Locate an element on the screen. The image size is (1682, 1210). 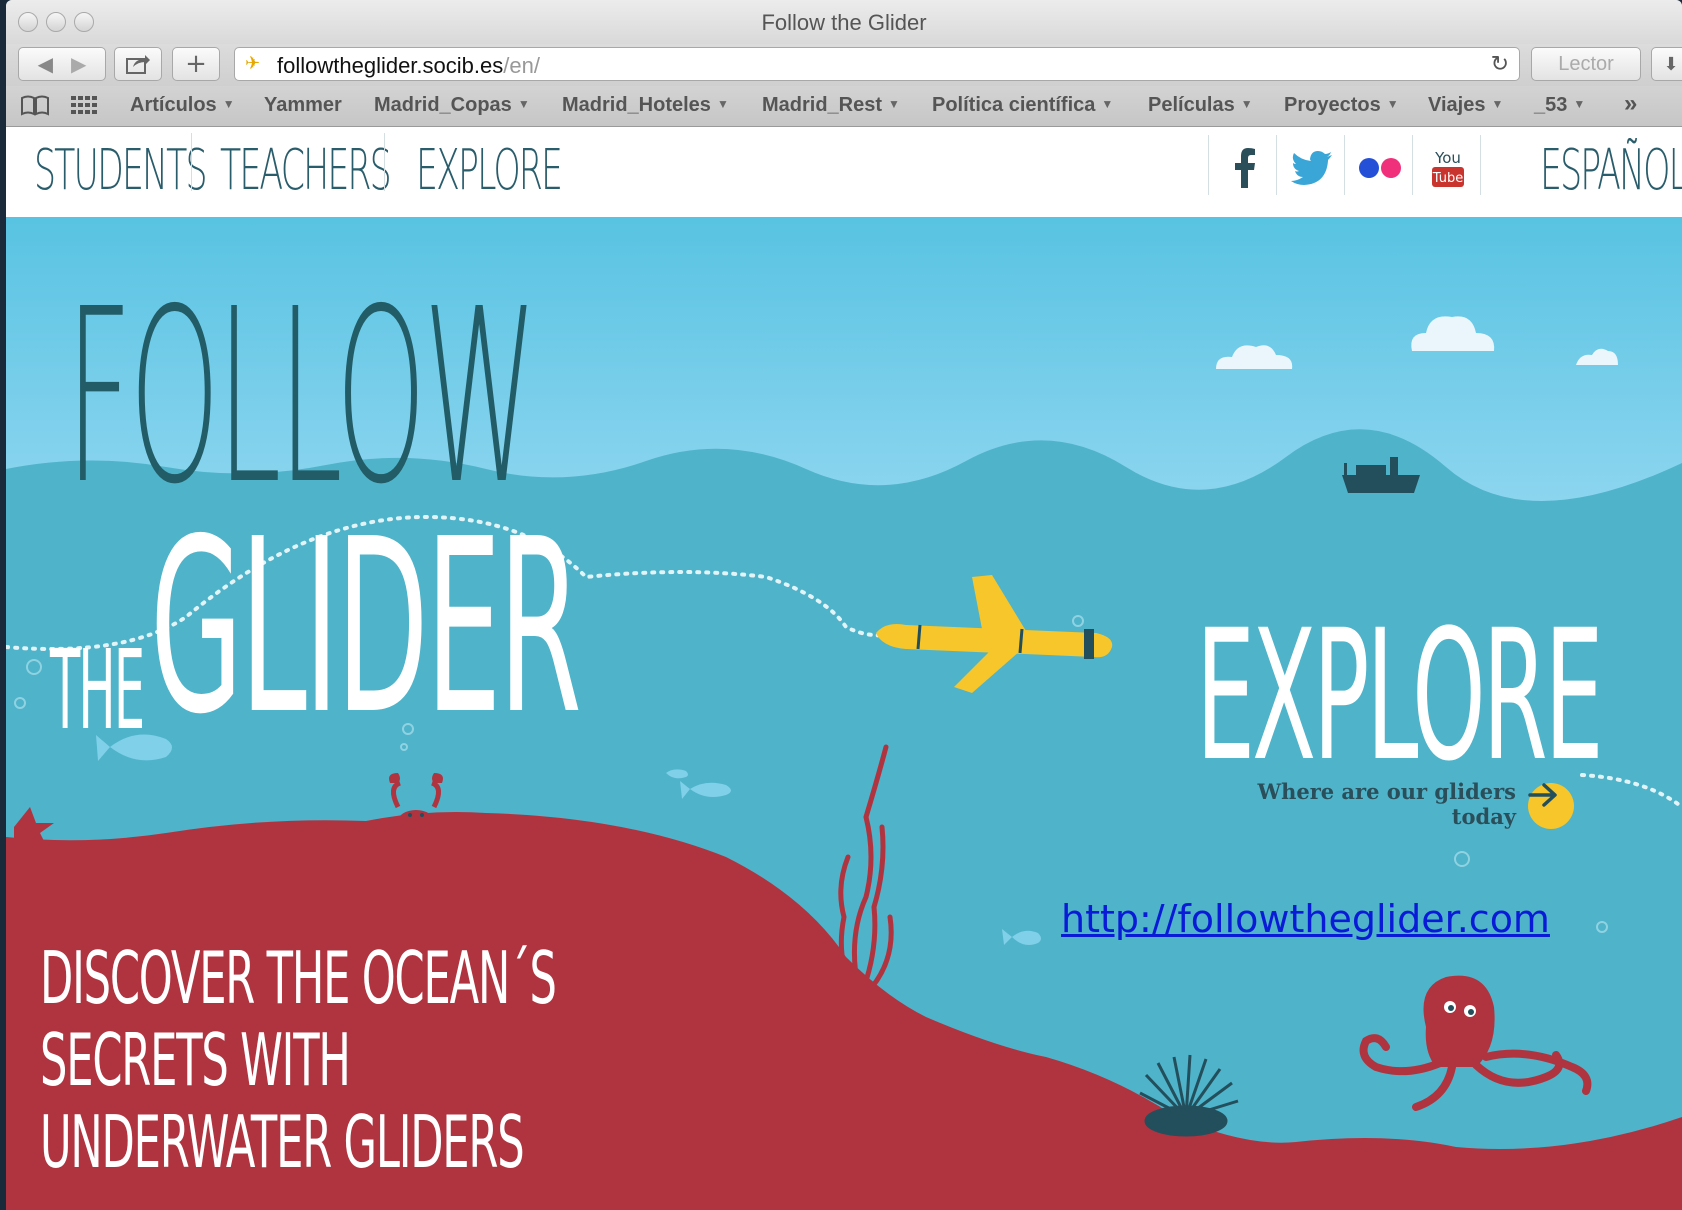
share-icon is located at coordinates (138, 64).